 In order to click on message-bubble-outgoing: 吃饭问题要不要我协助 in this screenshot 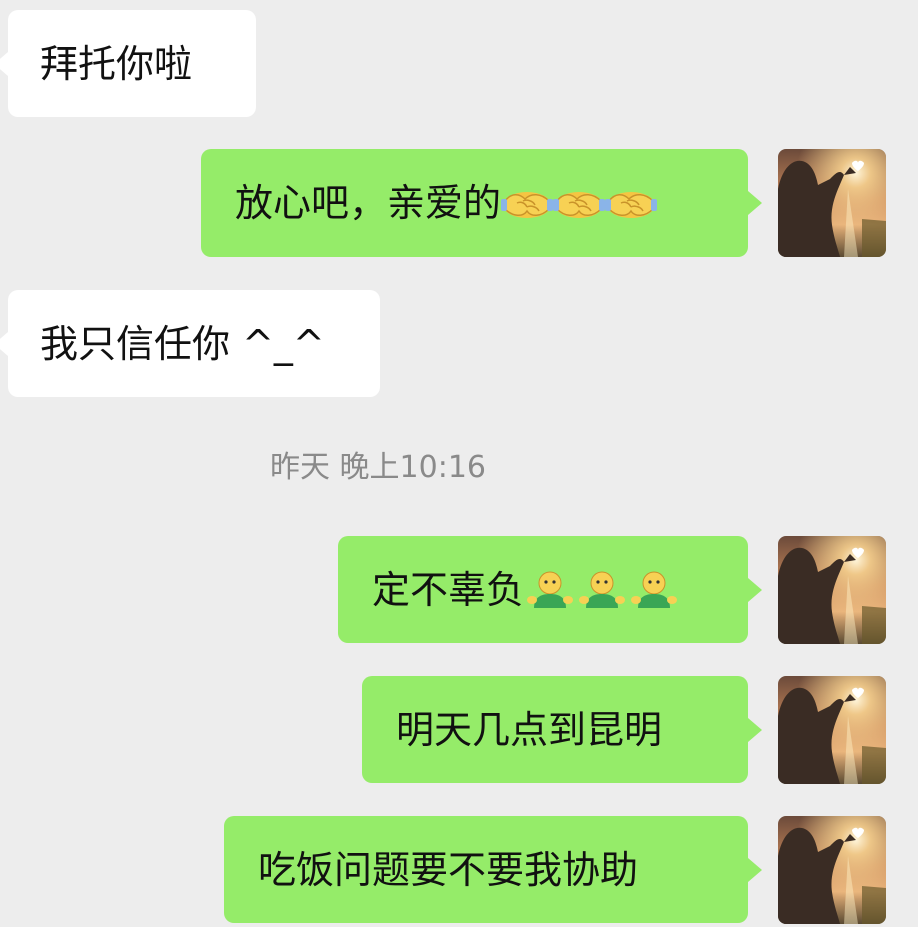, I will do `click(493, 869)`.